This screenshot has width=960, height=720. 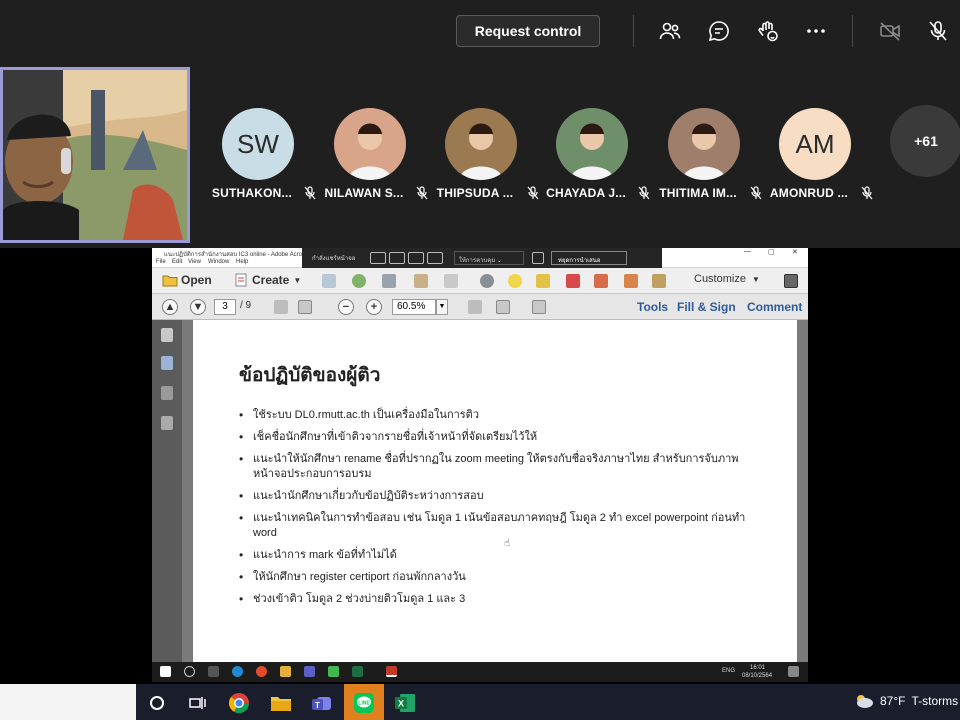 What do you see at coordinates (359, 281) in the screenshot?
I see `upload-icon` at bounding box center [359, 281].